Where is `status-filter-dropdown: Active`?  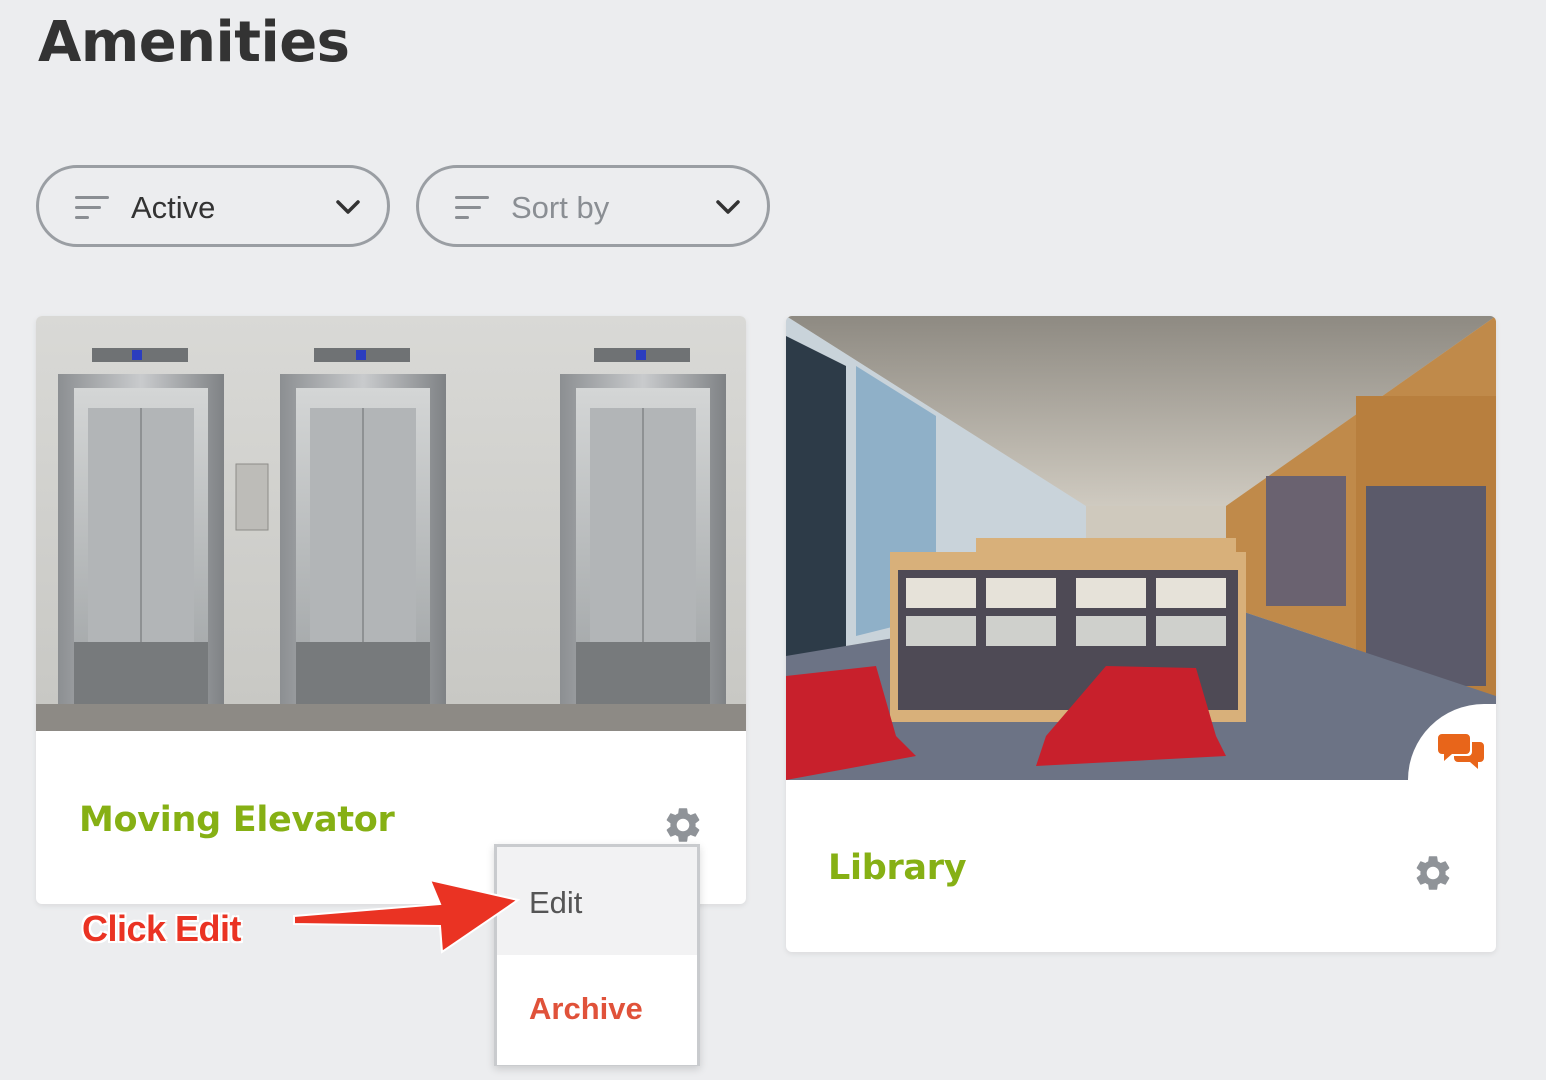 status-filter-dropdown: Active is located at coordinates (213, 206).